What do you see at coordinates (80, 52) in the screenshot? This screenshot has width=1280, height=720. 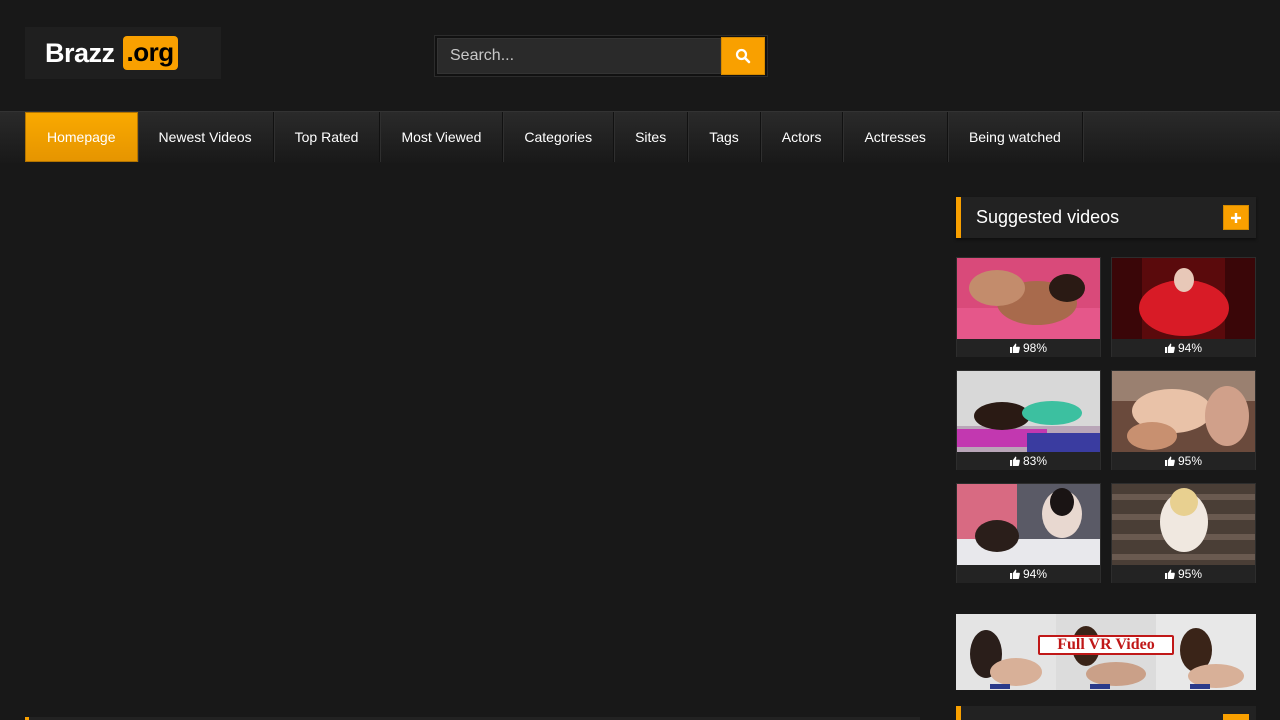 I see `logo-text: Brazz` at bounding box center [80, 52].